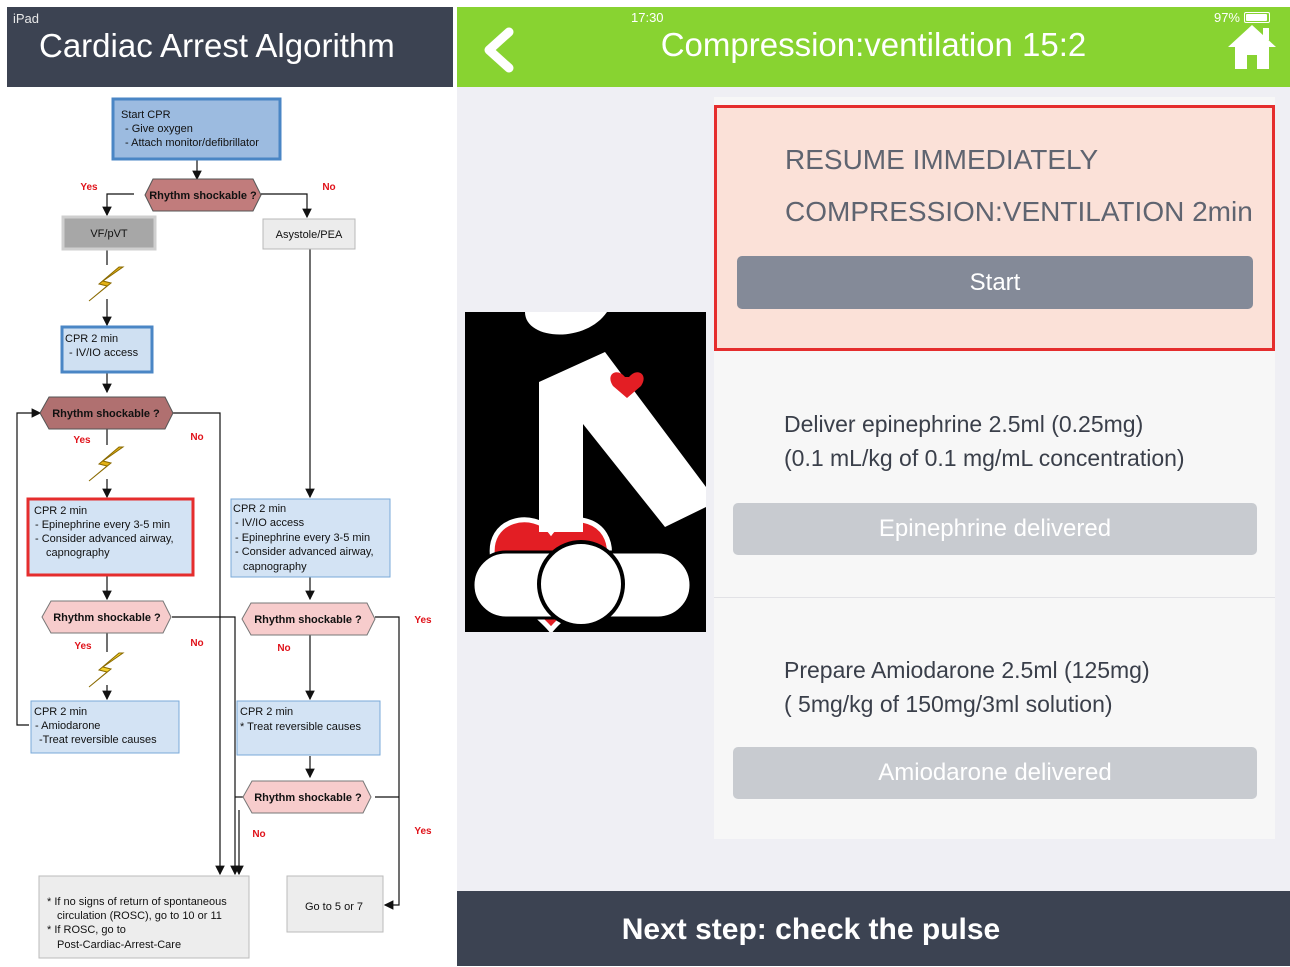 The width and height of the screenshot is (1290, 967). I want to click on start-button: Start, so click(995, 282).